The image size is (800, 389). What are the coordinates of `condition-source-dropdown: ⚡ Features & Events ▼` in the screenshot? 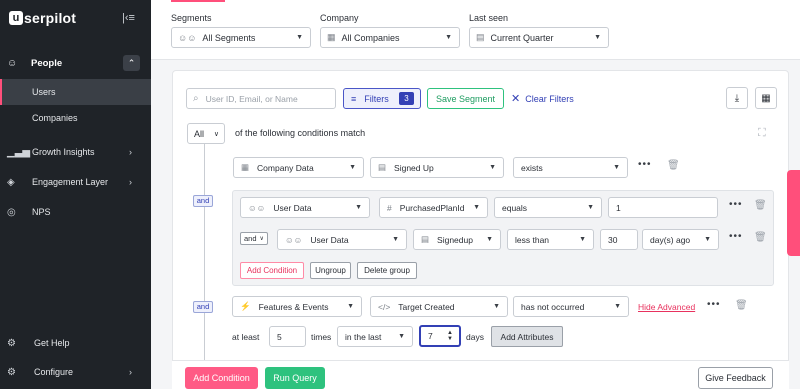 It's located at (297, 306).